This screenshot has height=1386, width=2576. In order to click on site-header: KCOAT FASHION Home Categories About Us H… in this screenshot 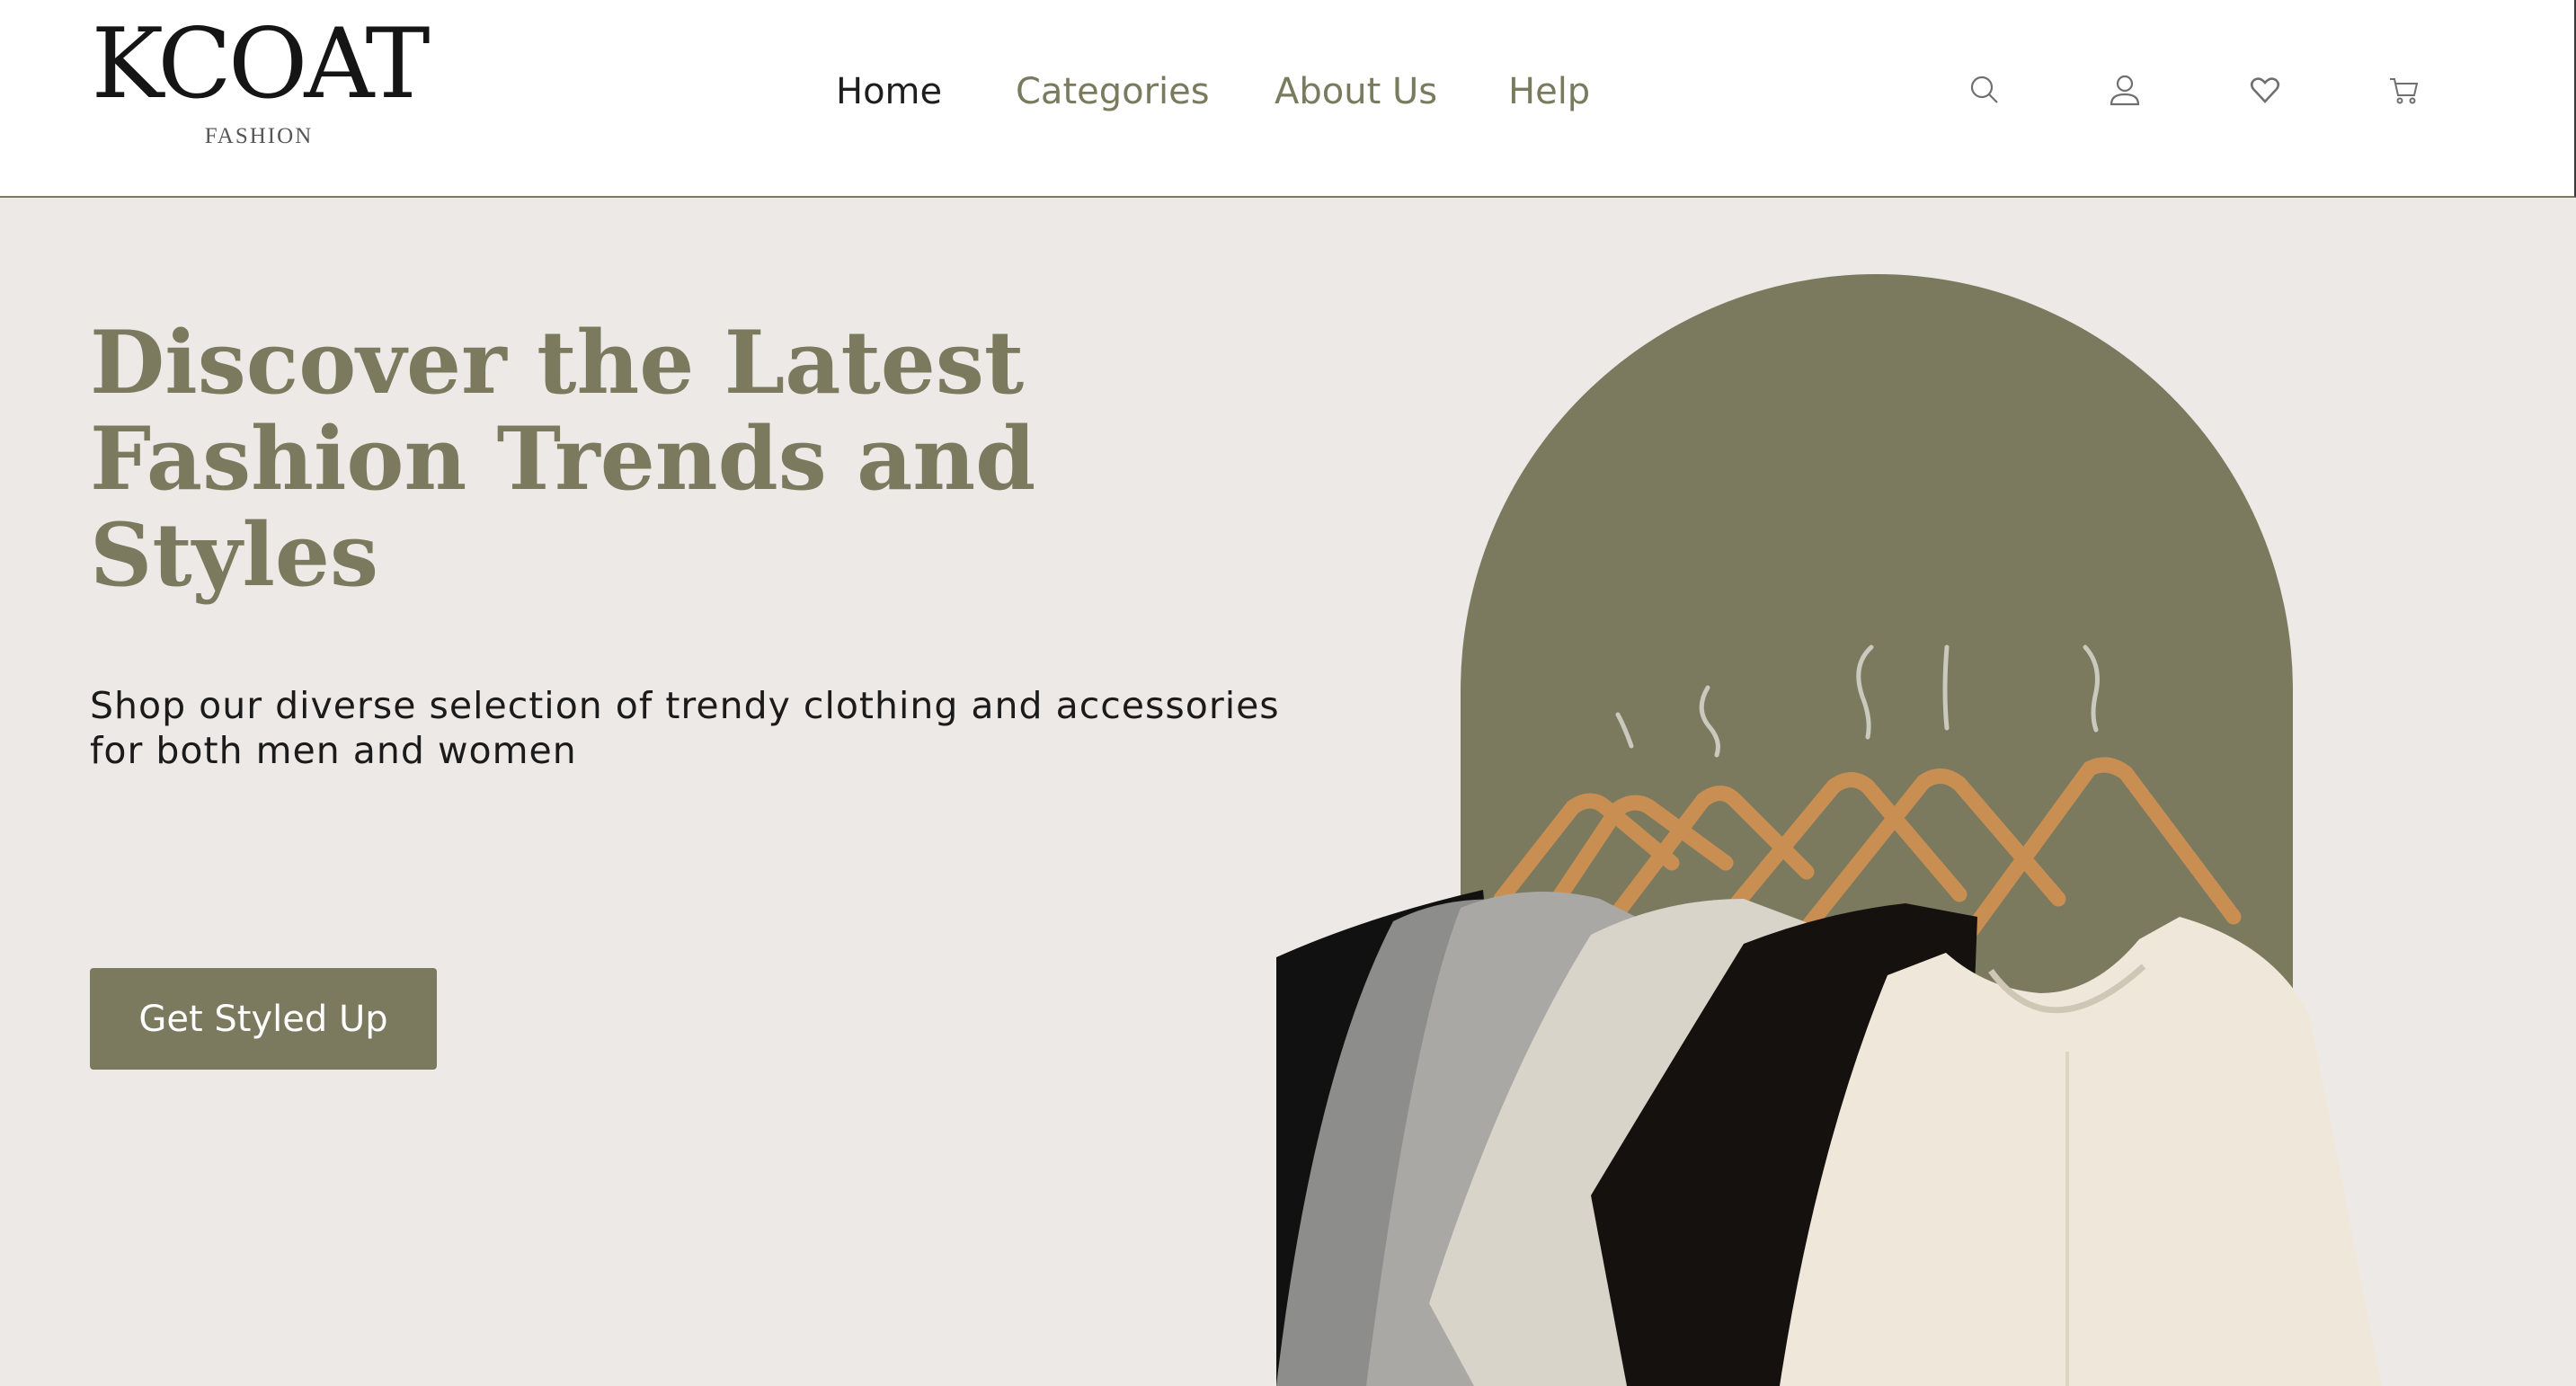, I will do `click(1288, 99)`.